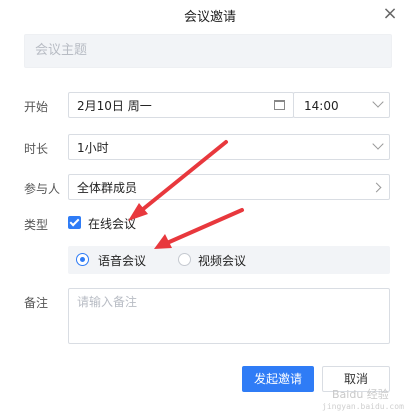 The image size is (420, 420). Describe the element at coordinates (199, 228) in the screenshot. I see `arrow-to-voice-meeting` at that location.